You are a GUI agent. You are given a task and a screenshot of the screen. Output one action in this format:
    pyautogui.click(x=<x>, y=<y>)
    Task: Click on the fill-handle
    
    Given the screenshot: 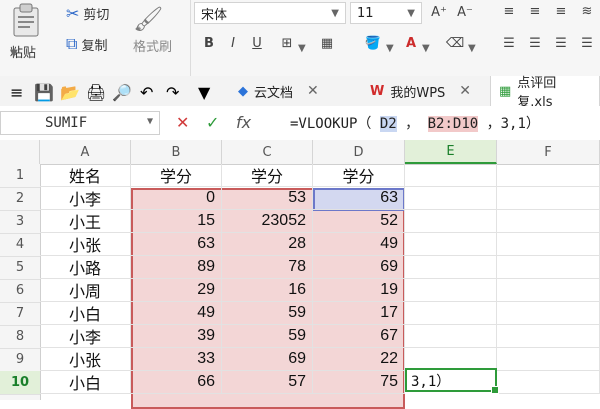 What is the action you would take?
    pyautogui.click(x=495, y=390)
    